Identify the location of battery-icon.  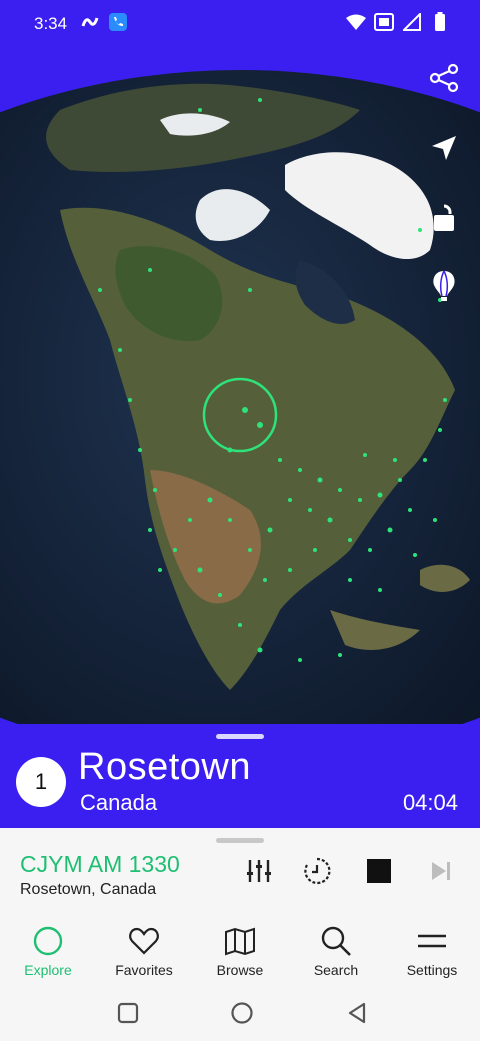
(440, 22).